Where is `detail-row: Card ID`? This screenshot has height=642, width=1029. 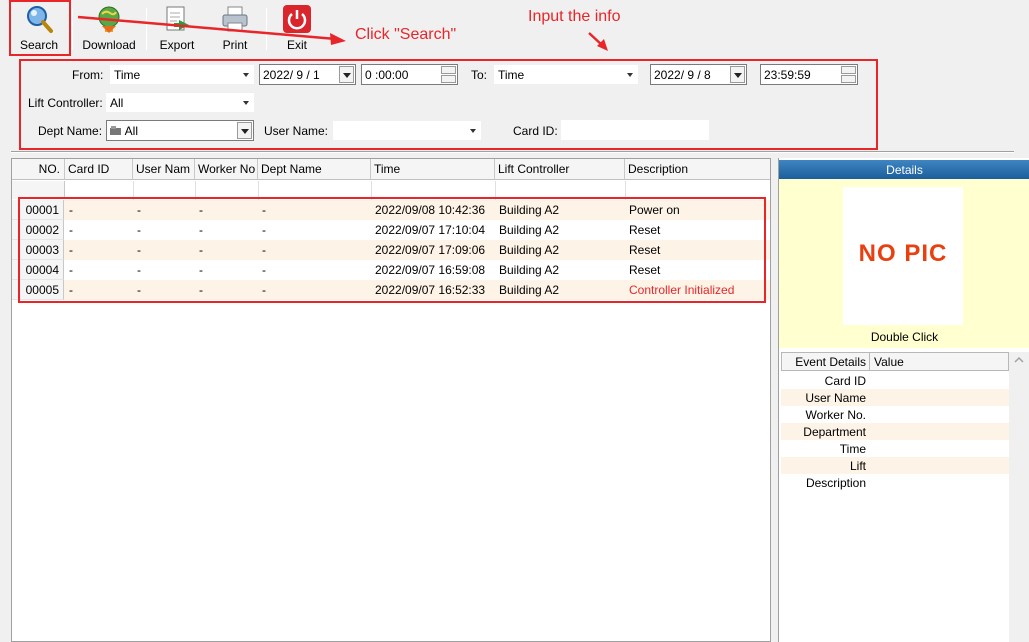 detail-row: Card ID is located at coordinates (895, 380).